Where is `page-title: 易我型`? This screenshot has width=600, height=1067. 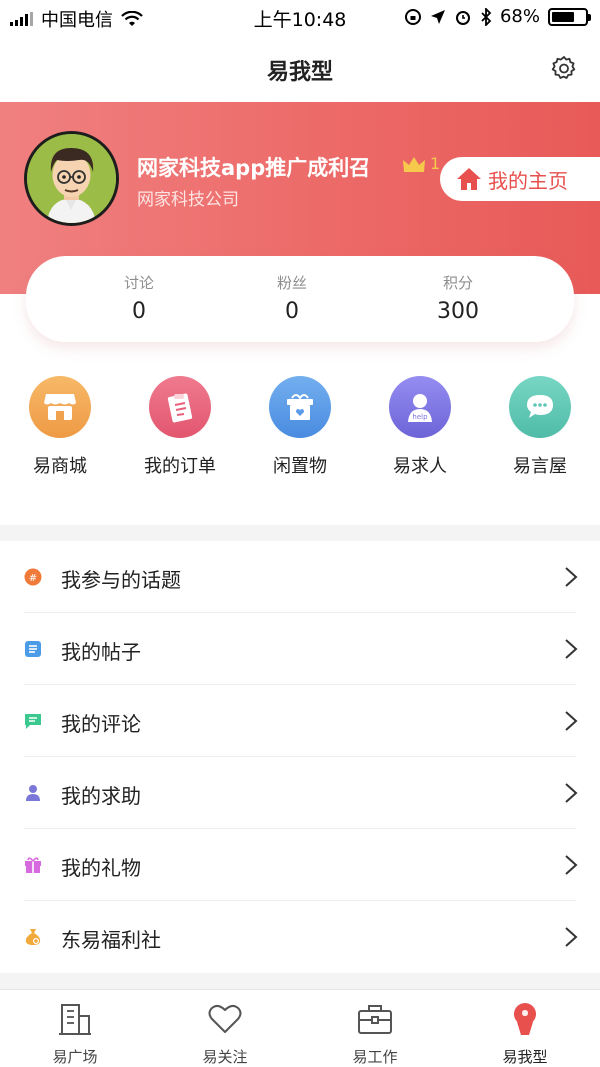
page-title: 易我型 is located at coordinates (299, 72).